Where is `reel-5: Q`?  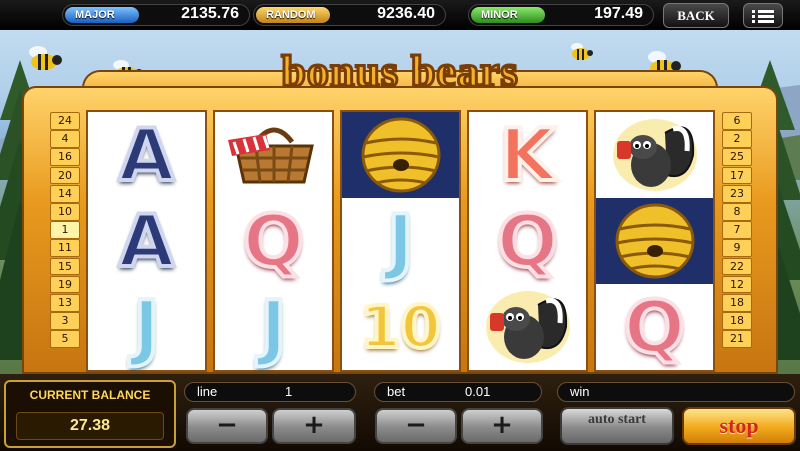
reel-5: Q is located at coordinates (654, 241).